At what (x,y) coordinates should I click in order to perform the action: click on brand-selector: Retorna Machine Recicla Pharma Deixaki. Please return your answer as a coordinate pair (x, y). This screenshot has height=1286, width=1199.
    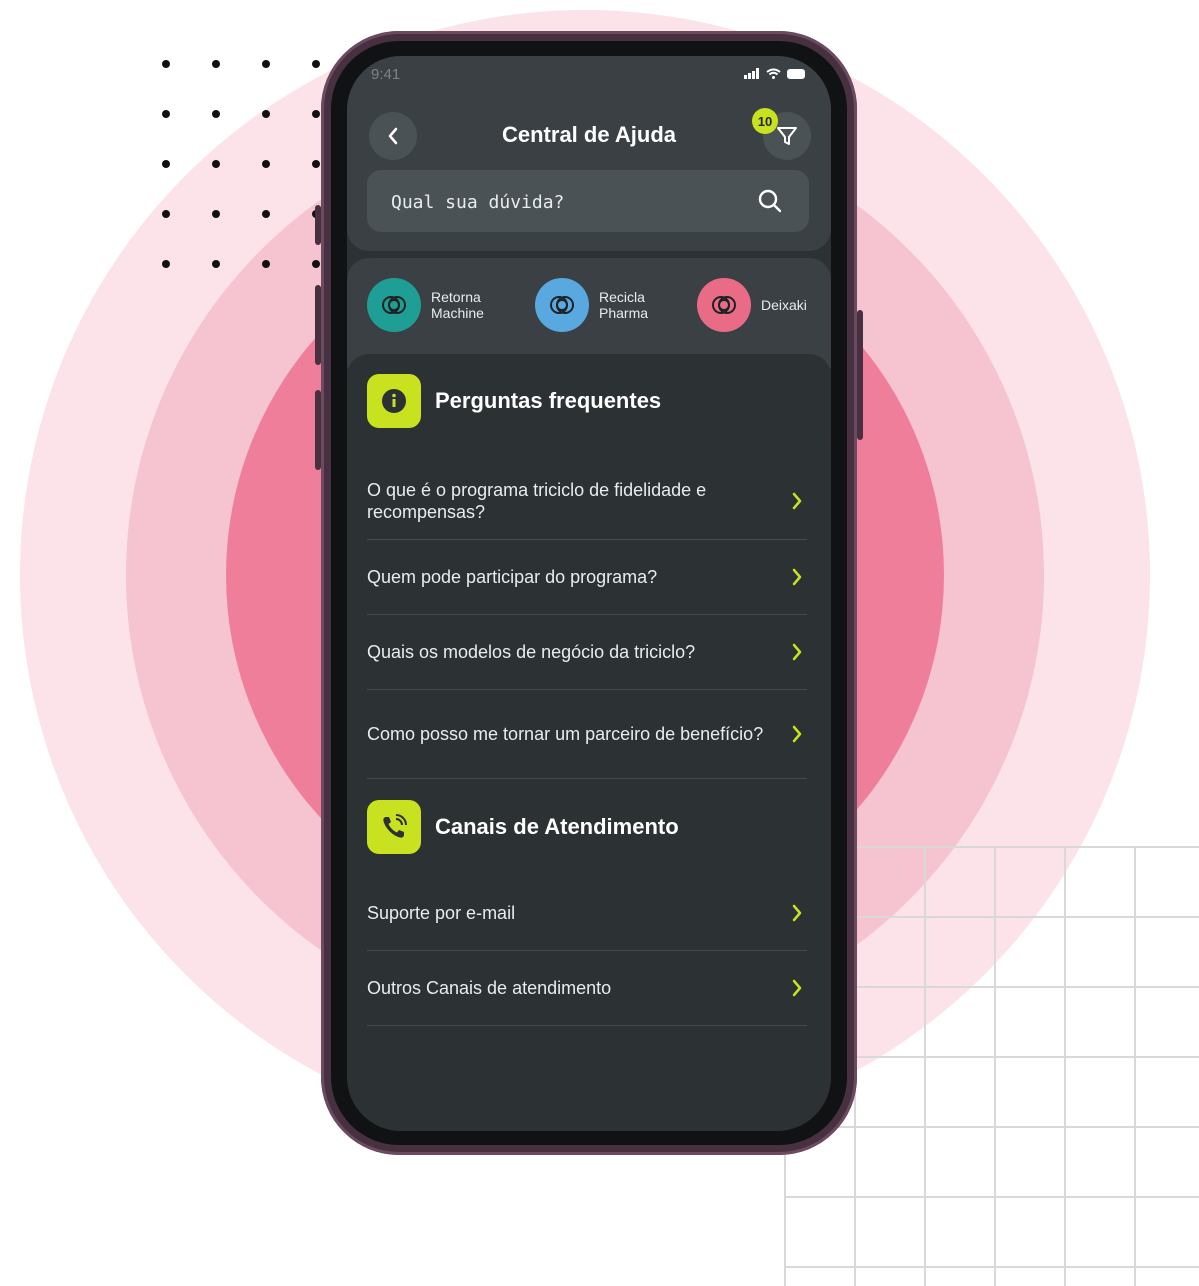
    Looking at the image, I should click on (589, 313).